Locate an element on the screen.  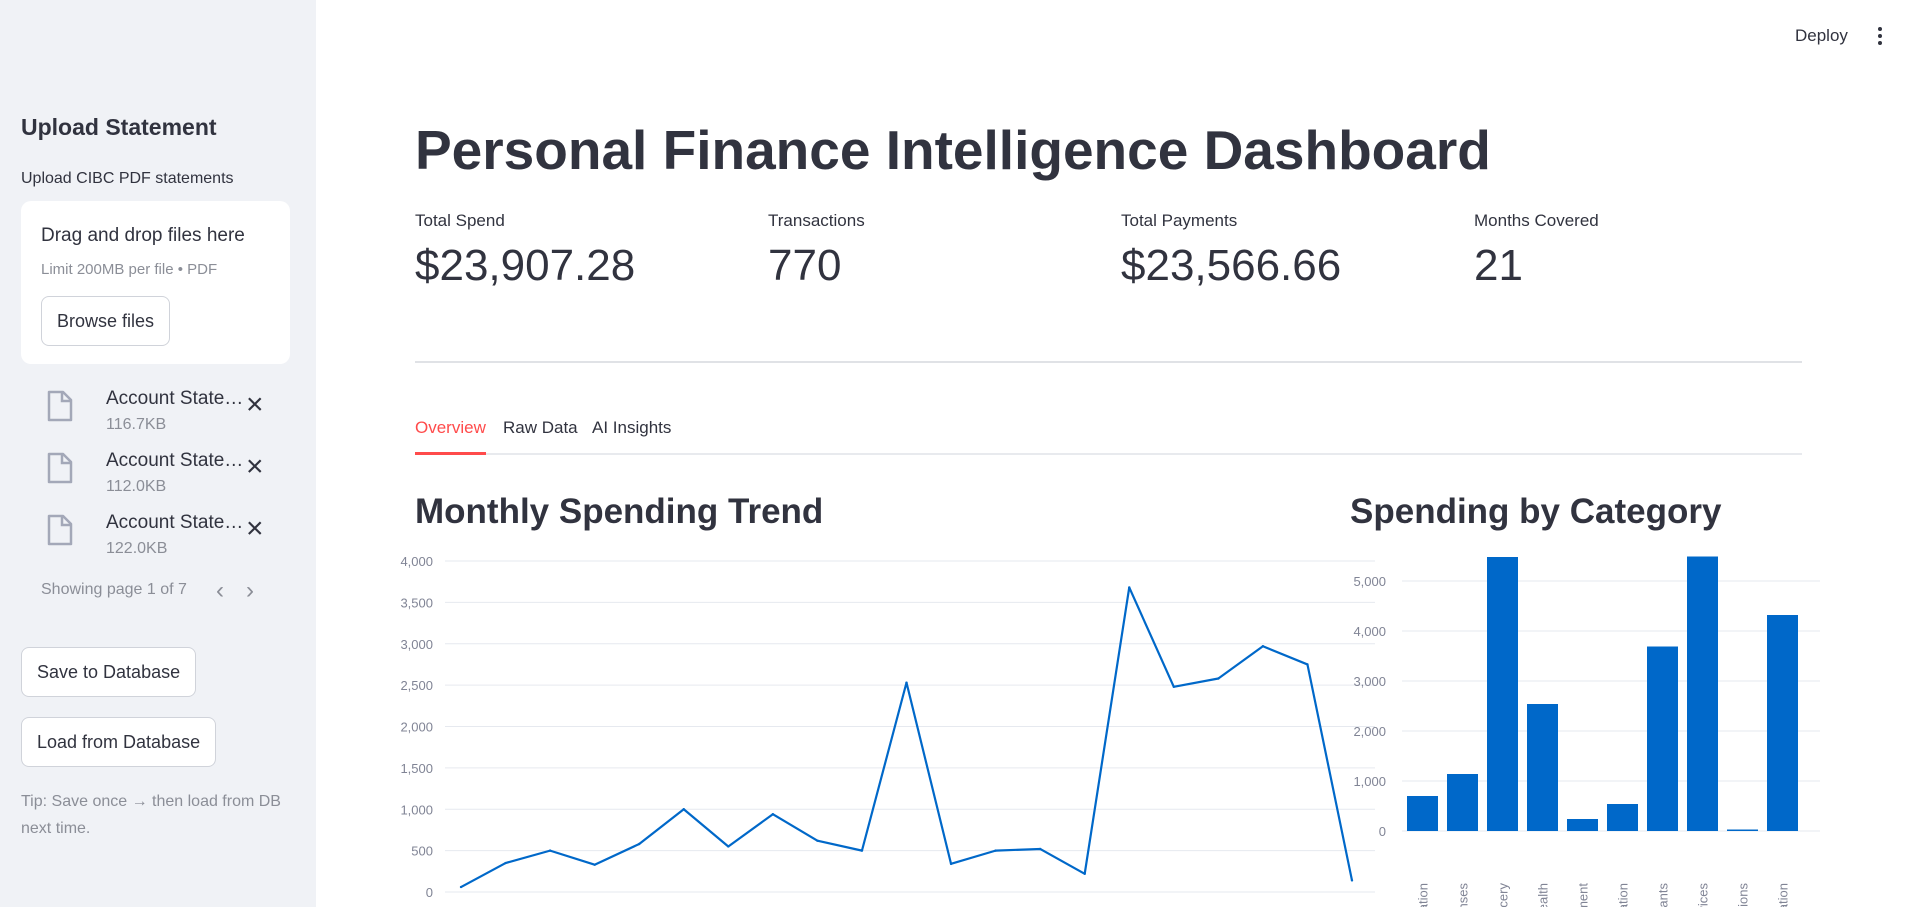
metric-label: Transactions is located at coordinates (816, 220).